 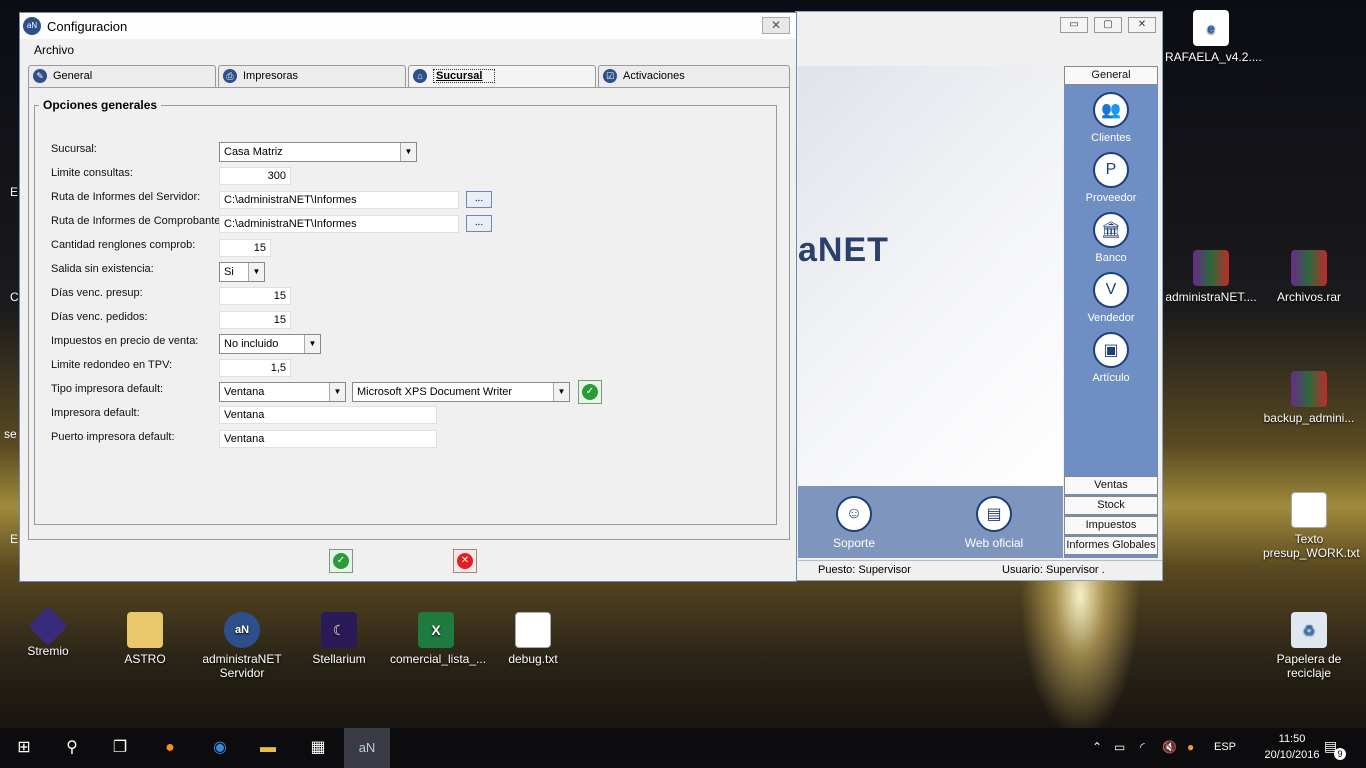 I want to click on close-button: ✕, so click(x=1142, y=25).